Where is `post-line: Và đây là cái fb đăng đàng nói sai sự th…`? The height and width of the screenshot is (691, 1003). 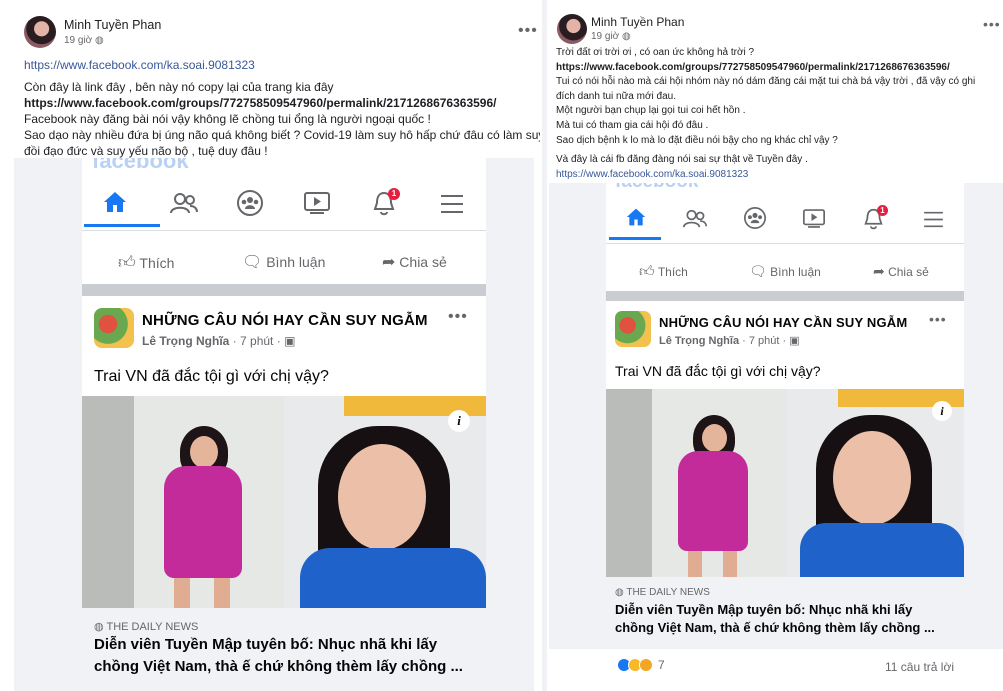 post-line: Và đây là cái fb đăng đàng nói sai sự th… is located at coordinates (682, 160).